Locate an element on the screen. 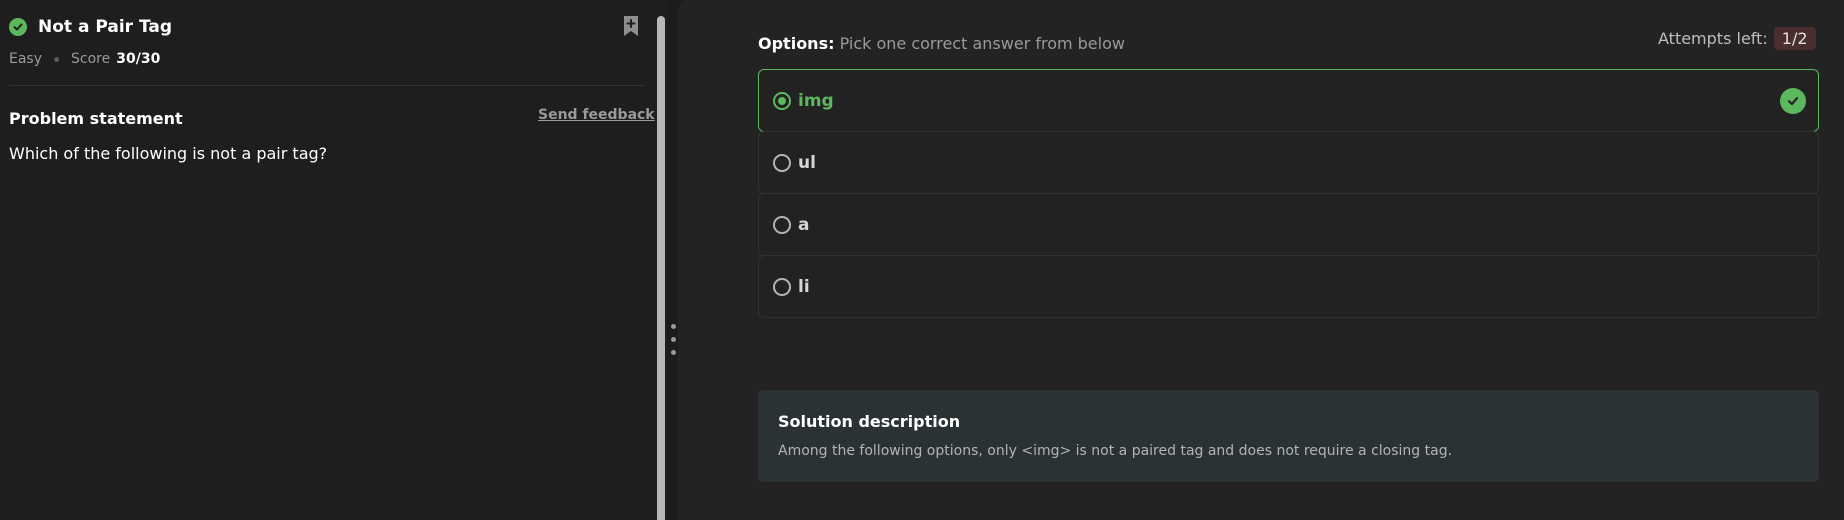 This screenshot has height=520, width=1844. attempts-indicator: Attempts left: 1/2 is located at coordinates (1737, 38).